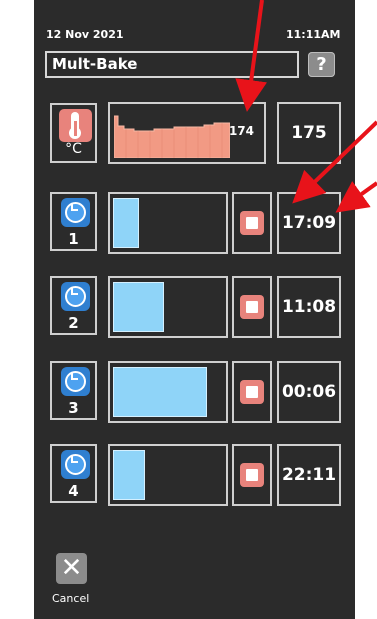 This screenshot has width=377, height=619. What do you see at coordinates (309, 223) in the screenshot?
I see `timer-1-time-field: 17:09` at bounding box center [309, 223].